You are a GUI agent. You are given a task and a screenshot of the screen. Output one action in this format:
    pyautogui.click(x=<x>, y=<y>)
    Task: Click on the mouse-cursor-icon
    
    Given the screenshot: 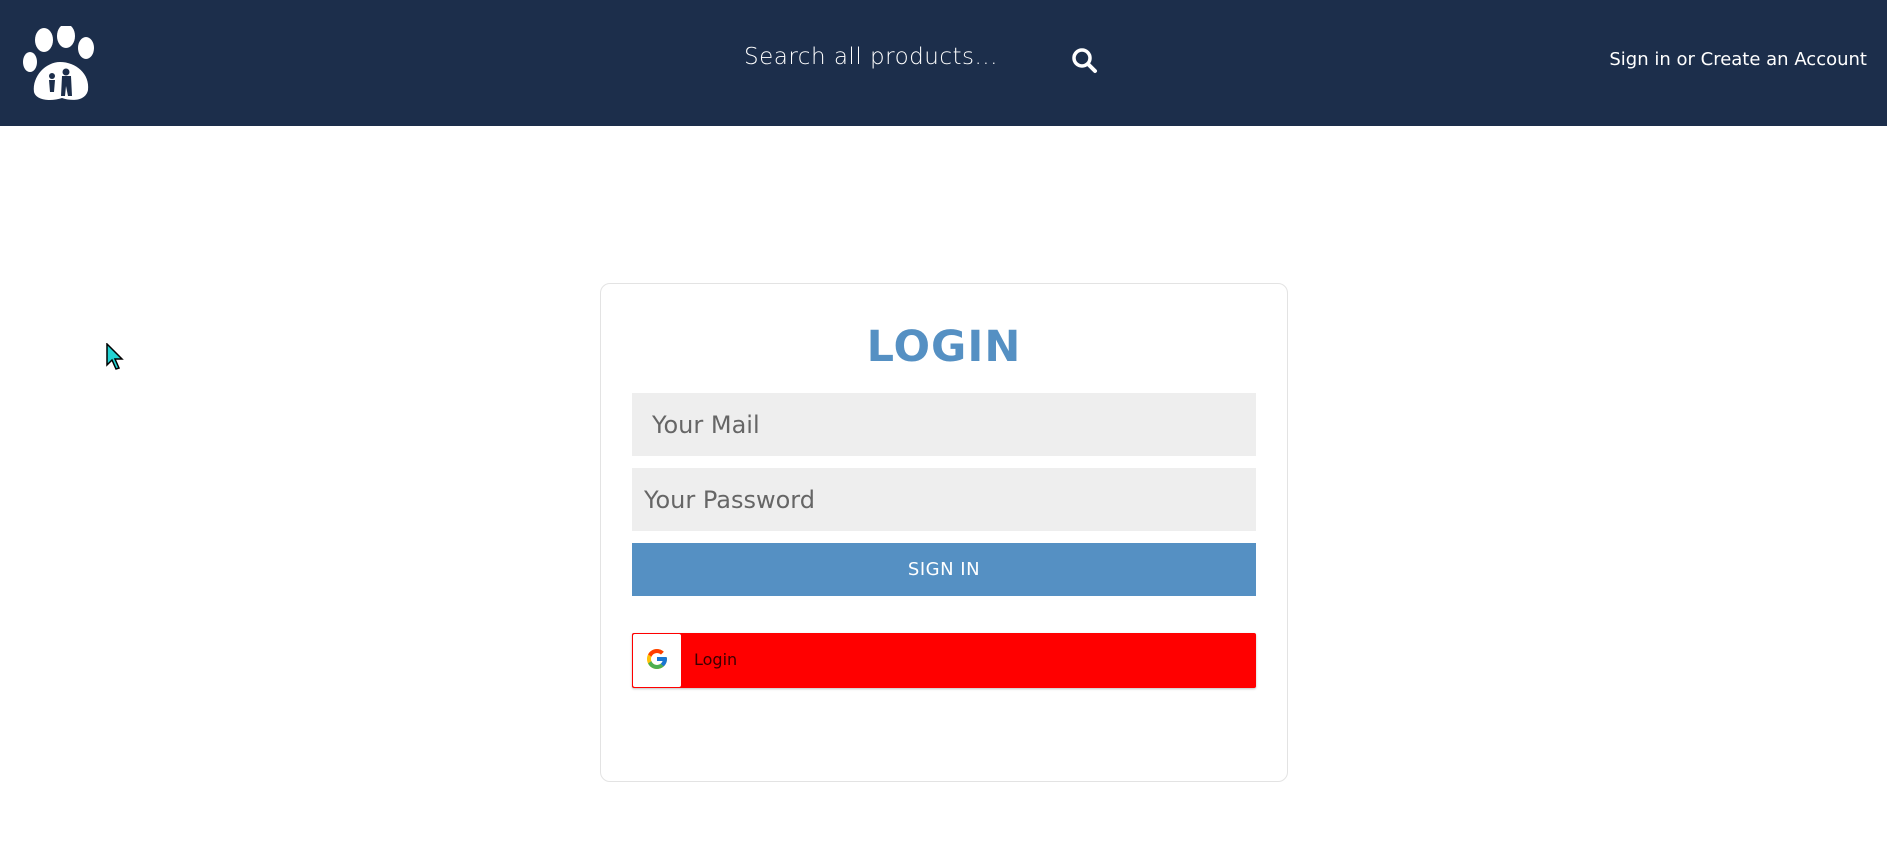 What is the action you would take?
    pyautogui.click(x=116, y=356)
    